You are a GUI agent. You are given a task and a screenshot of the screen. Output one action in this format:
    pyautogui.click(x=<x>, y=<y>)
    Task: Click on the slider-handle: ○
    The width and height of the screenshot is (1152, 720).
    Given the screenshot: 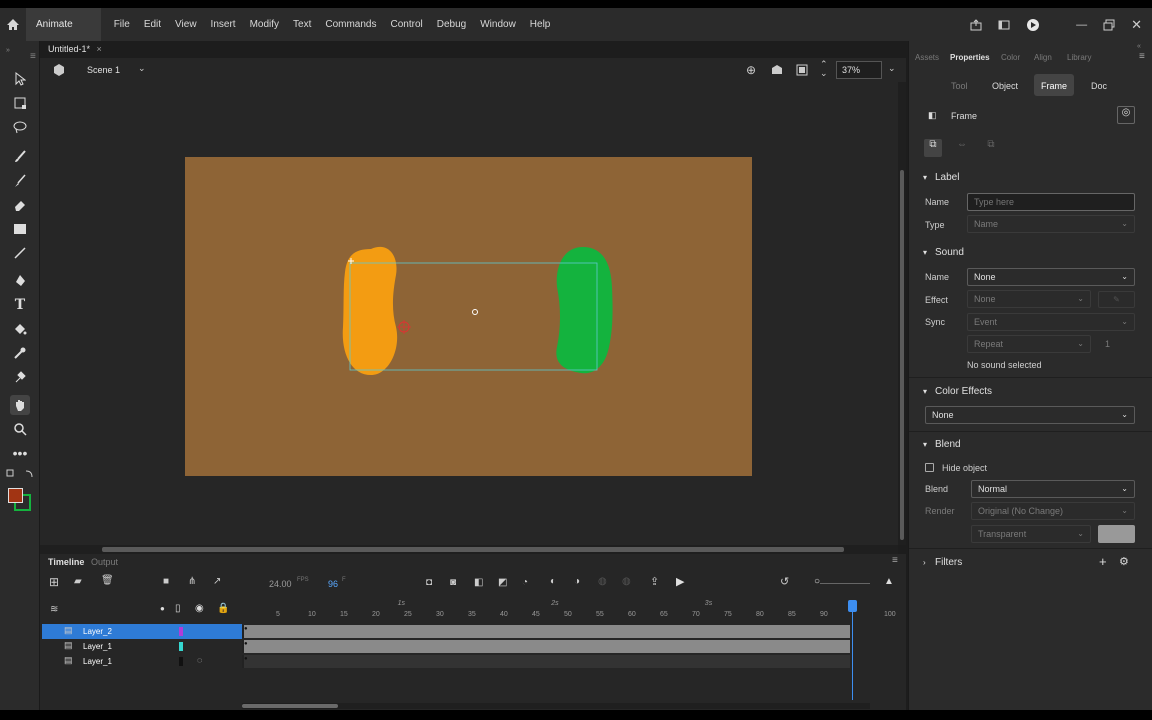 What is the action you would take?
    pyautogui.click(x=817, y=581)
    